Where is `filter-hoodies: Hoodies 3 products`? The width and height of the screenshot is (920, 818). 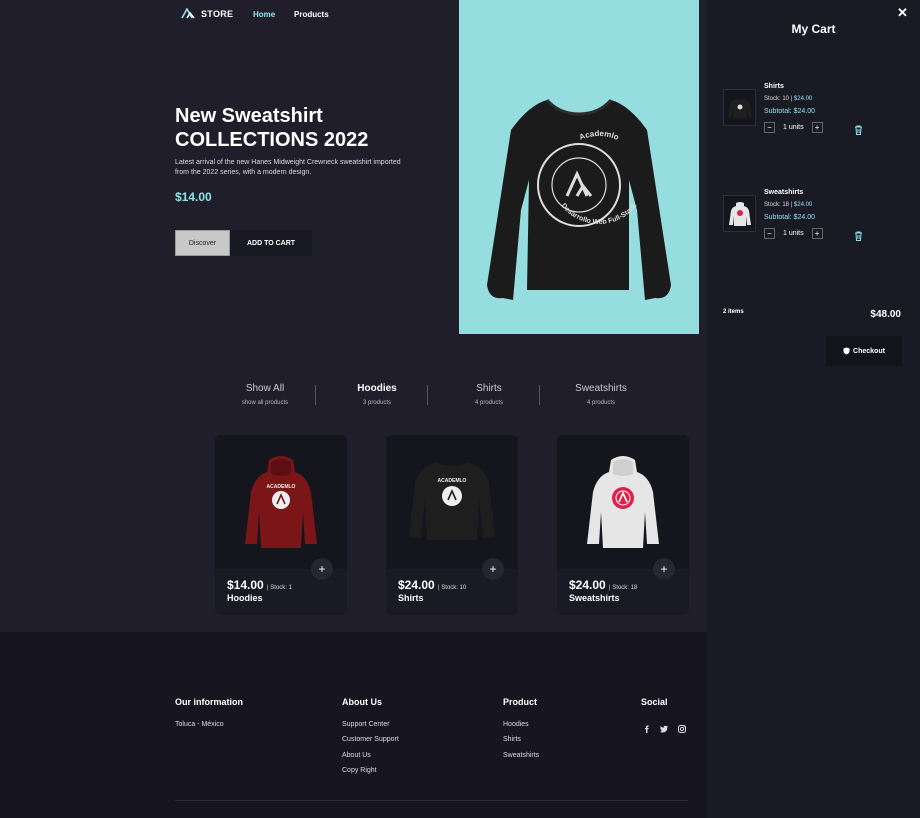
filter-hoodies: Hoodies 3 products is located at coordinates (377, 394).